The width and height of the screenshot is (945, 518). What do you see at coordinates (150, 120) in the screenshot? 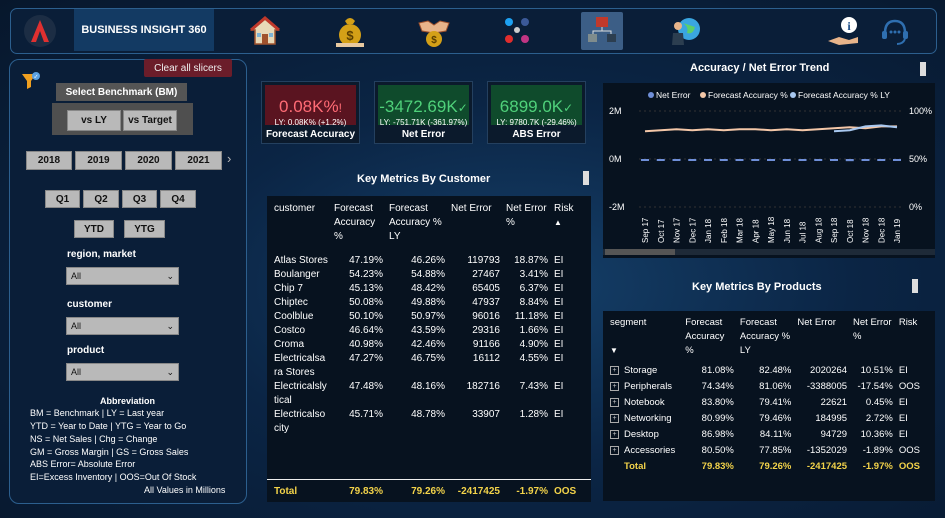
I see `benchmark-vs-target-button: vs Target` at bounding box center [150, 120].